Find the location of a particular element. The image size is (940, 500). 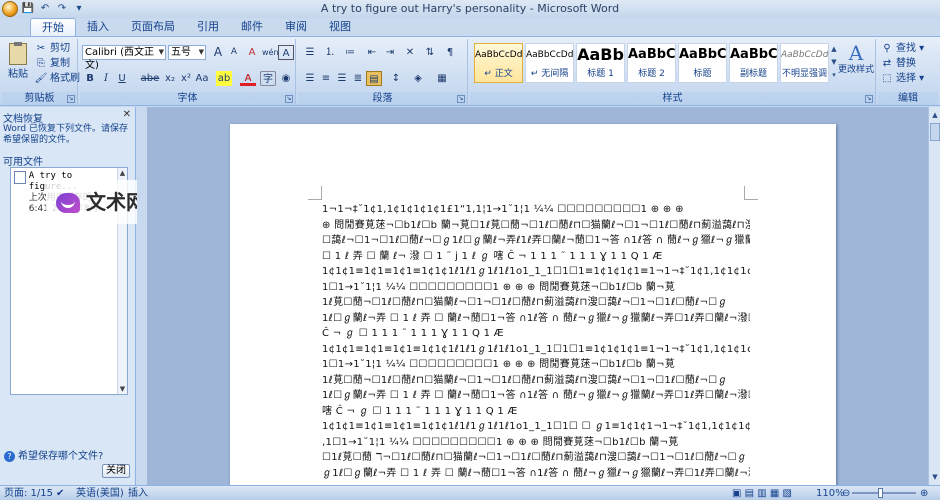

zoom-level: 110% is located at coordinates (830, 493).